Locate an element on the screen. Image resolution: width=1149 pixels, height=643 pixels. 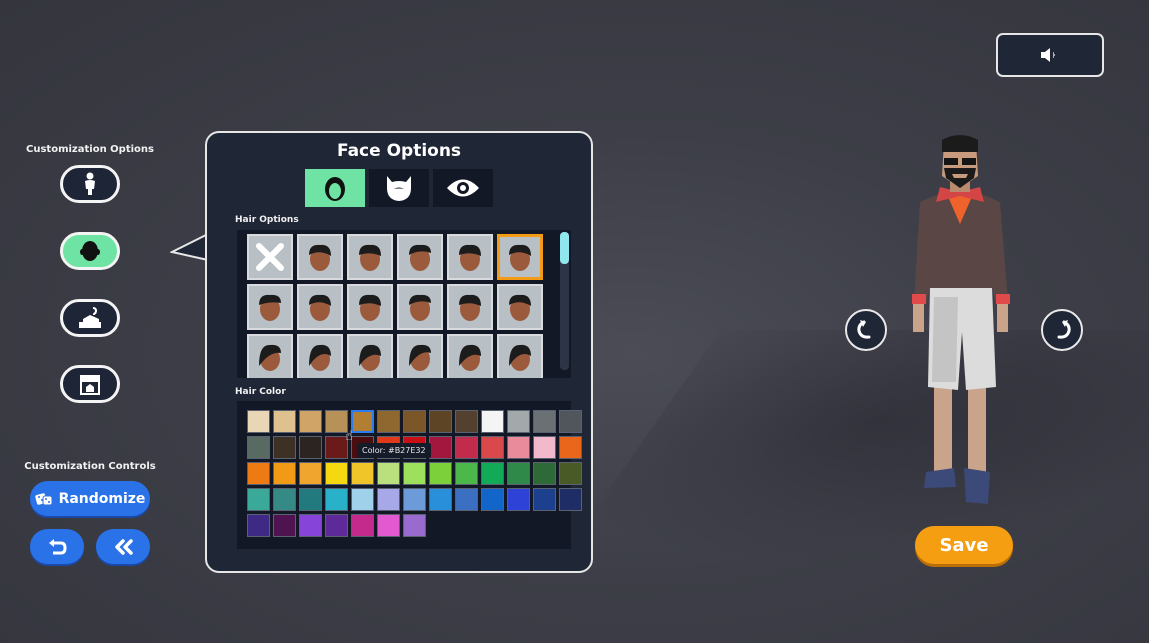
tab-eyes is located at coordinates (463, 188).